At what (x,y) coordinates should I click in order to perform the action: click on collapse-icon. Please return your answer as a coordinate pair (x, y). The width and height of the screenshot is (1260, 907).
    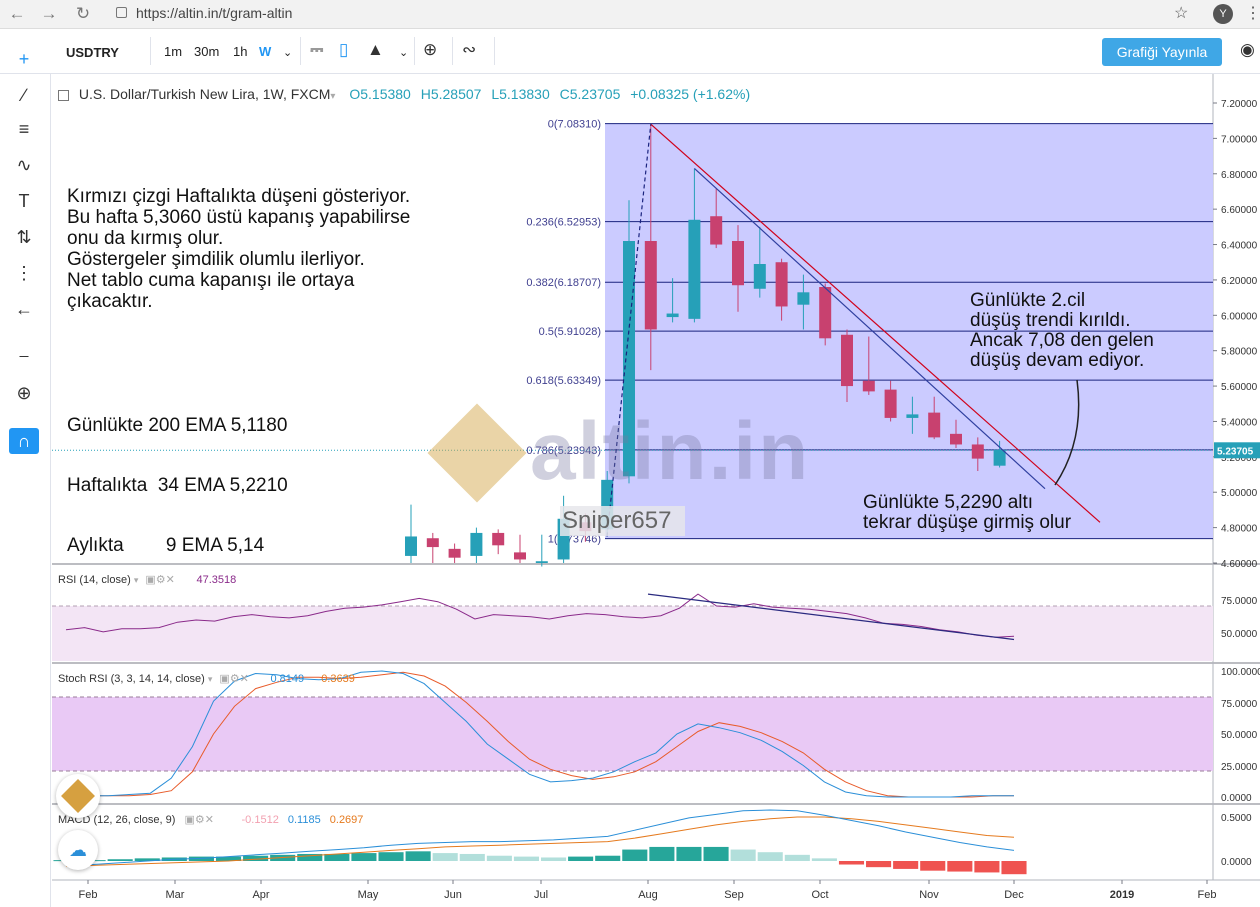
    Looking at the image, I should click on (63, 95).